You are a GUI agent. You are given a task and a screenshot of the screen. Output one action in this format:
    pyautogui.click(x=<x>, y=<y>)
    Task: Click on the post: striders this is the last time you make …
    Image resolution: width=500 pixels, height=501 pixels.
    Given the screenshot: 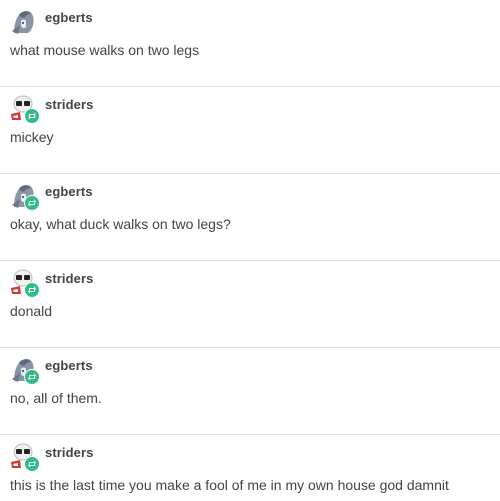 What is the action you would take?
    pyautogui.click(x=250, y=468)
    